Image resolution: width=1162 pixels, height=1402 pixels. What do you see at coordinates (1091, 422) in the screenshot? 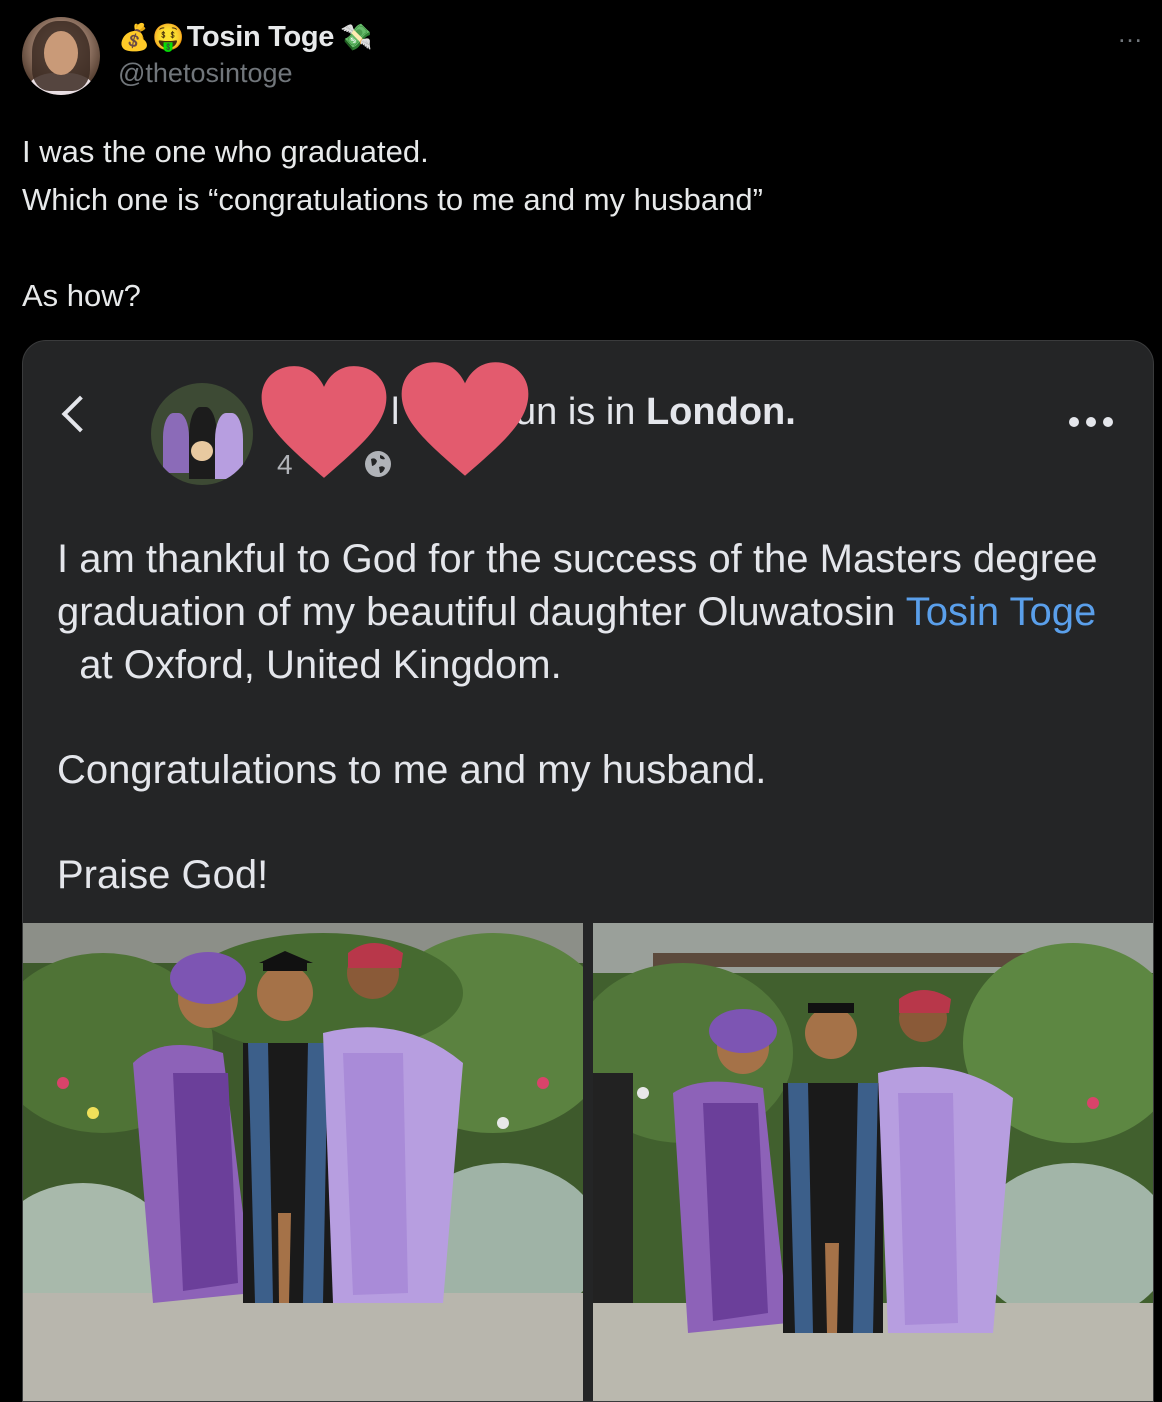
I see `fb-more-options-icon` at bounding box center [1091, 422].